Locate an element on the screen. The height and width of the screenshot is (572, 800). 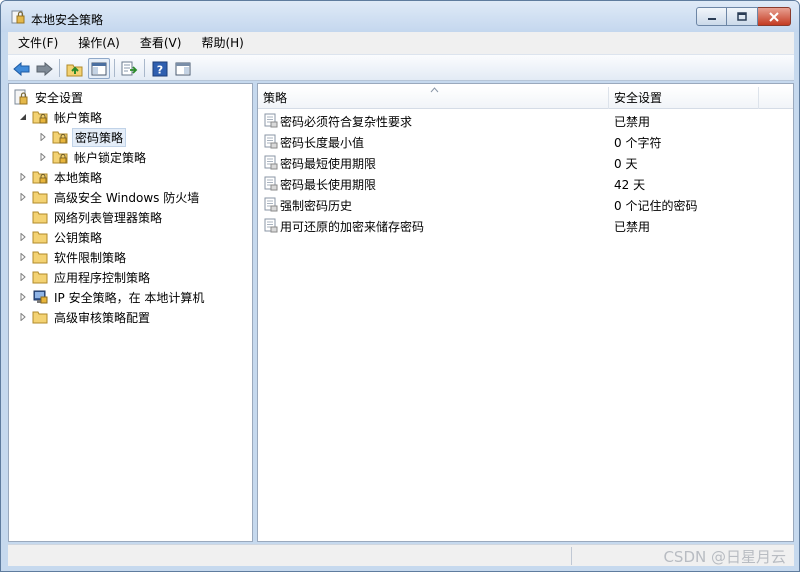
forward-button is located at coordinates (44, 68).